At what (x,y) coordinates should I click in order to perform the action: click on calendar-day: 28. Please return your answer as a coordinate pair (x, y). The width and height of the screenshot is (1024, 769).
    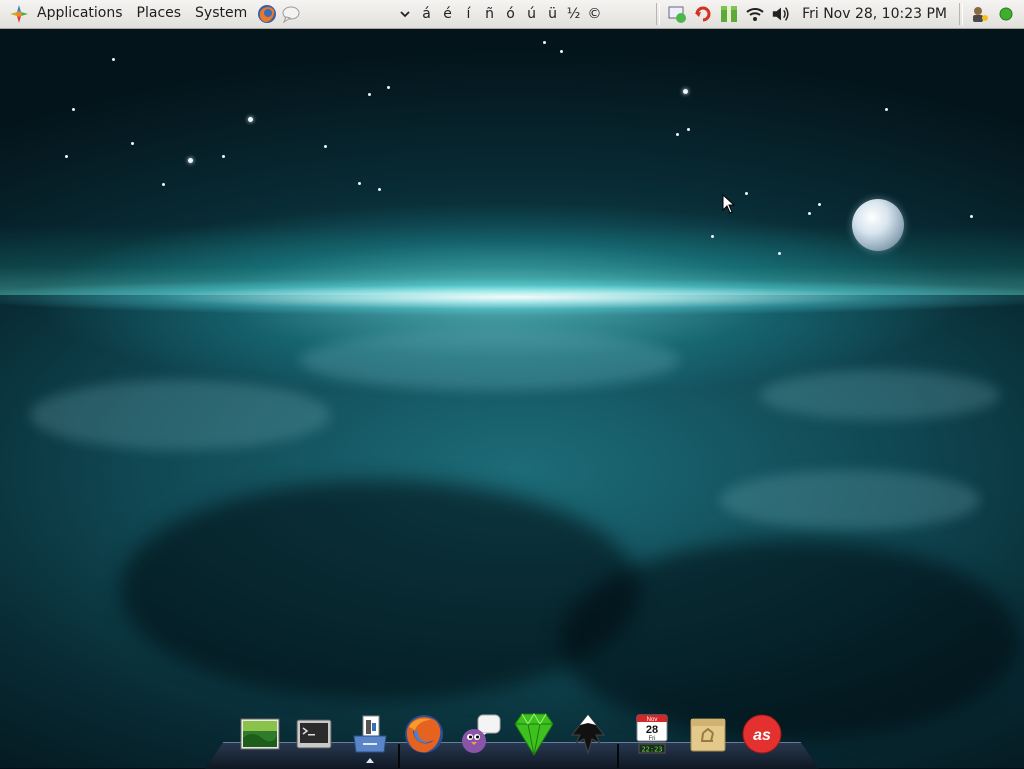
    Looking at the image, I should click on (652, 730).